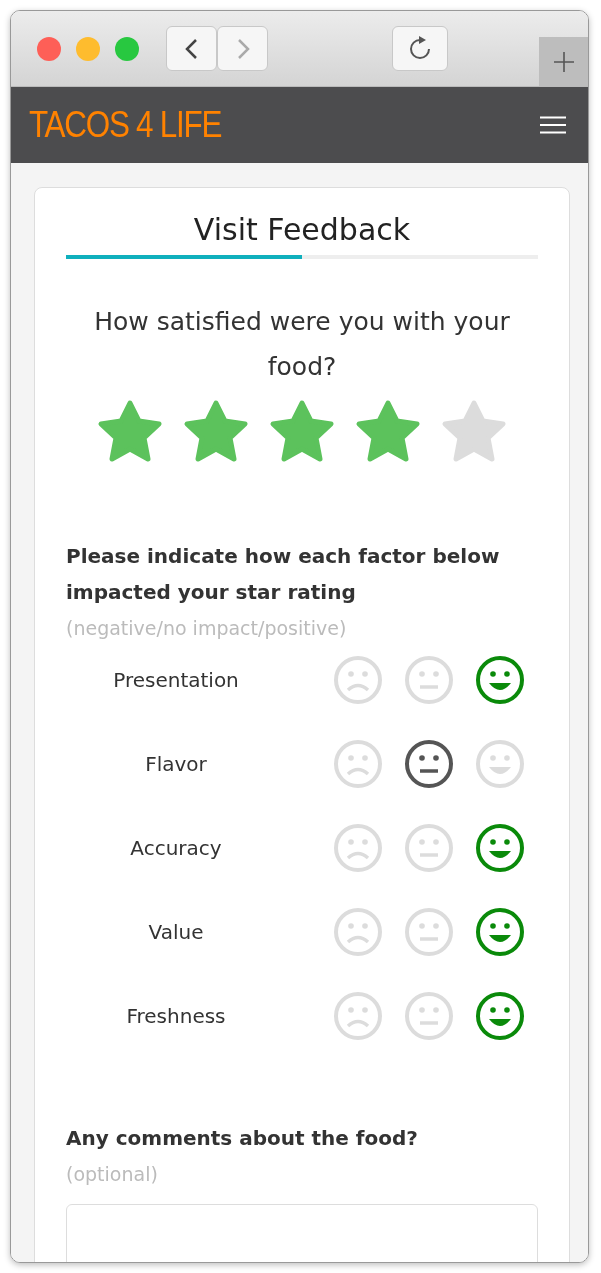 Image resolution: width=601 pixels, height=1273 pixels. Describe the element at coordinates (283, 574) in the screenshot. I see `factors-heading: Please indicate how each factor below impacted your star rating` at that location.